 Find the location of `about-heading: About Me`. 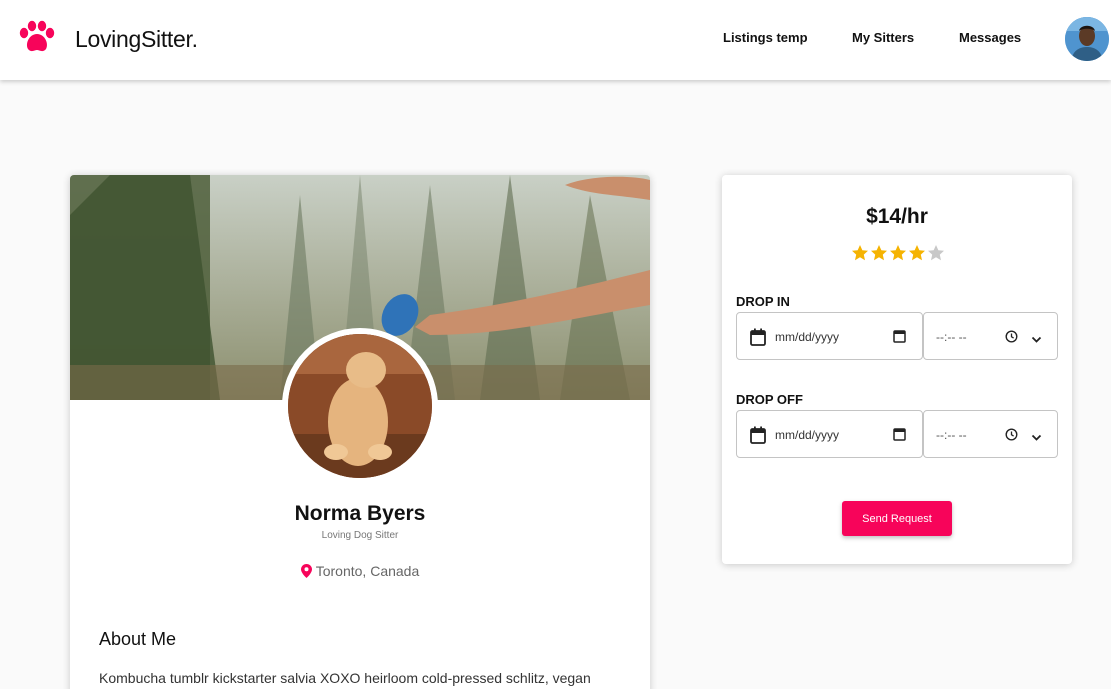

about-heading: About Me is located at coordinates (138, 639).